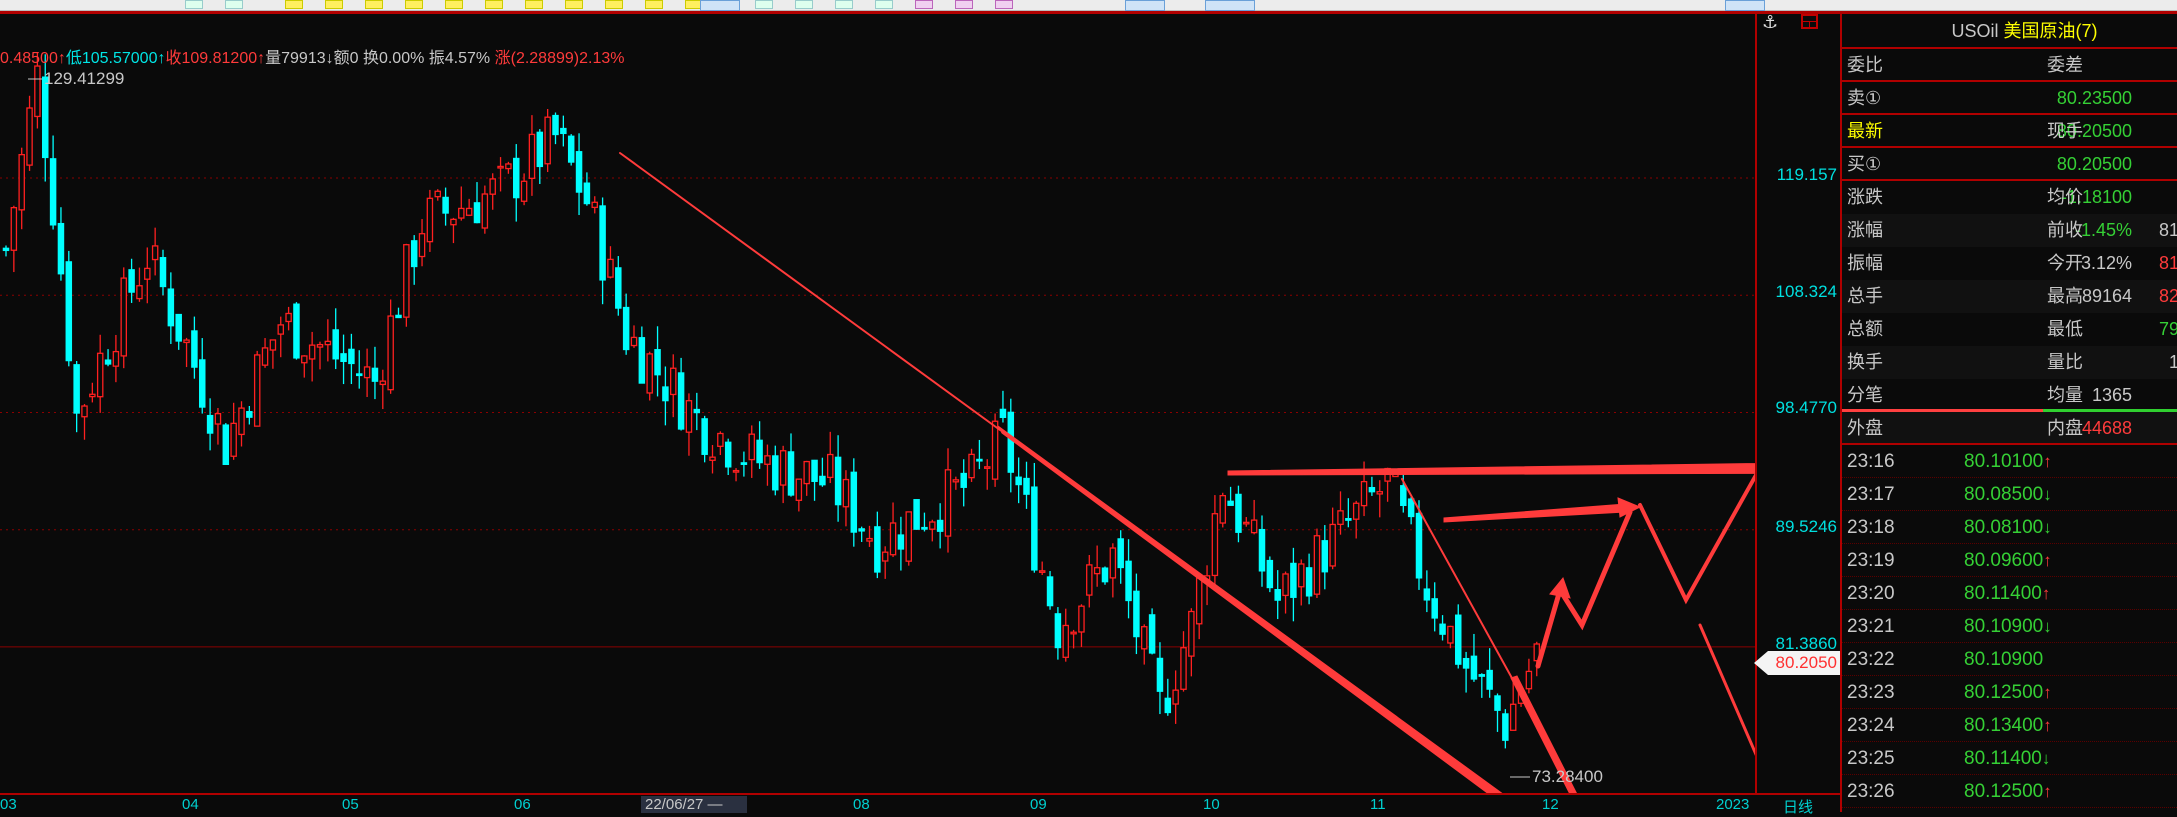 The height and width of the screenshot is (817, 2177). What do you see at coordinates (2009, 230) in the screenshot?
I see `quote-row: 涨幅 -1.45% 前收 81` at bounding box center [2009, 230].